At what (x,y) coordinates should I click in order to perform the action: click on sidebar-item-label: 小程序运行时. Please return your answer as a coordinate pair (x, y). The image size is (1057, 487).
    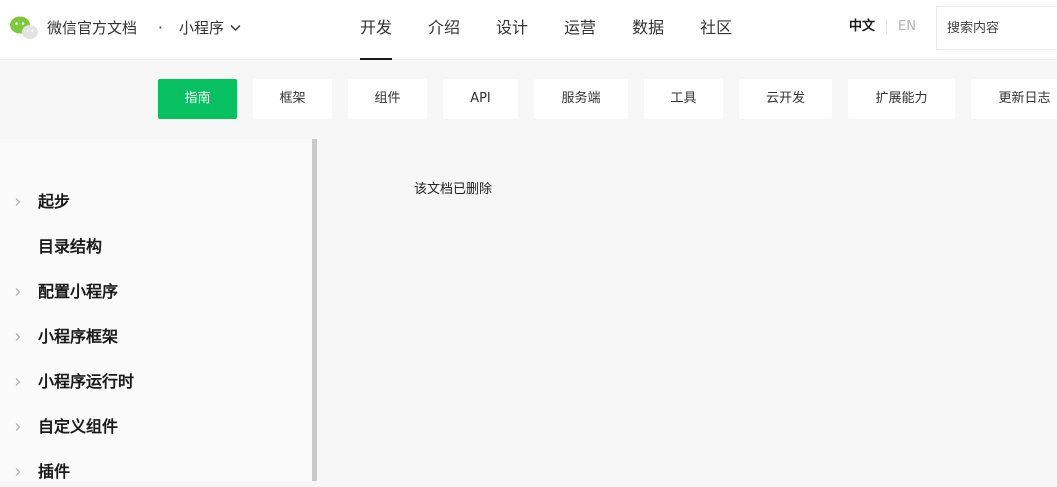
    Looking at the image, I should click on (86, 381).